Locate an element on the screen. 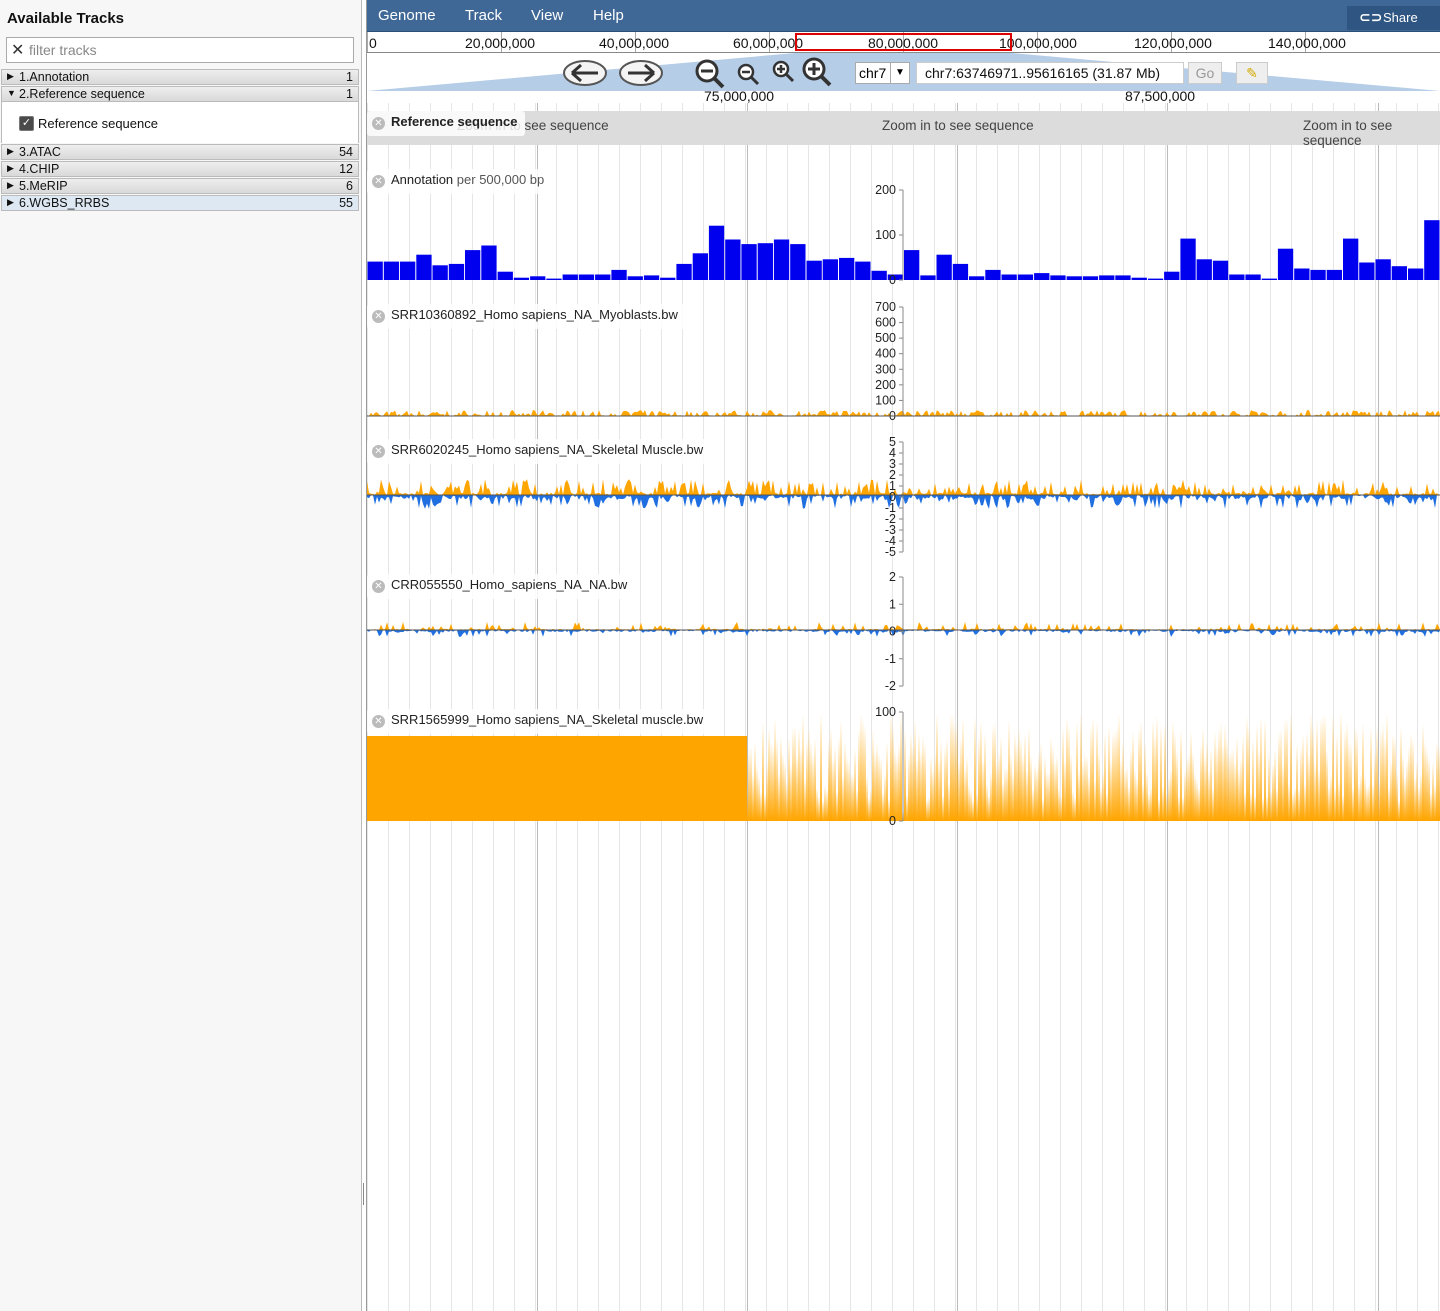 The height and width of the screenshot is (1311, 1440). pan-left-icon is located at coordinates (585, 73).